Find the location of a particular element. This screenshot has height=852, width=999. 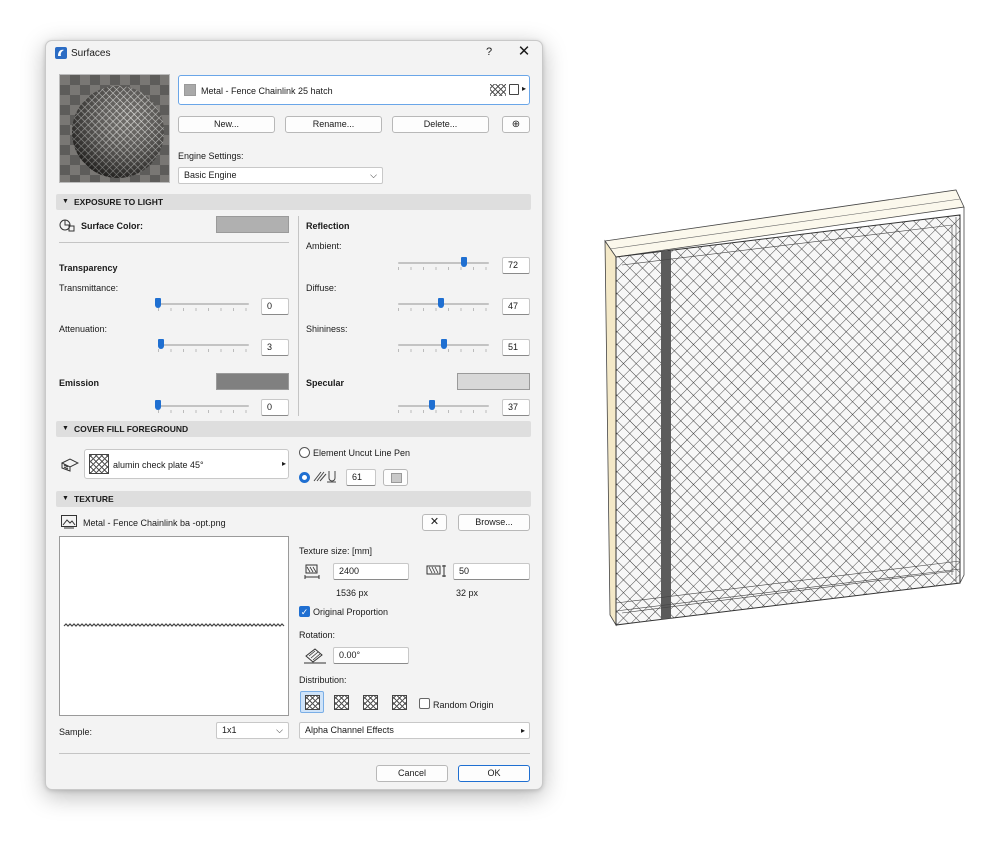

attenuation-input: 3 is located at coordinates (275, 347).